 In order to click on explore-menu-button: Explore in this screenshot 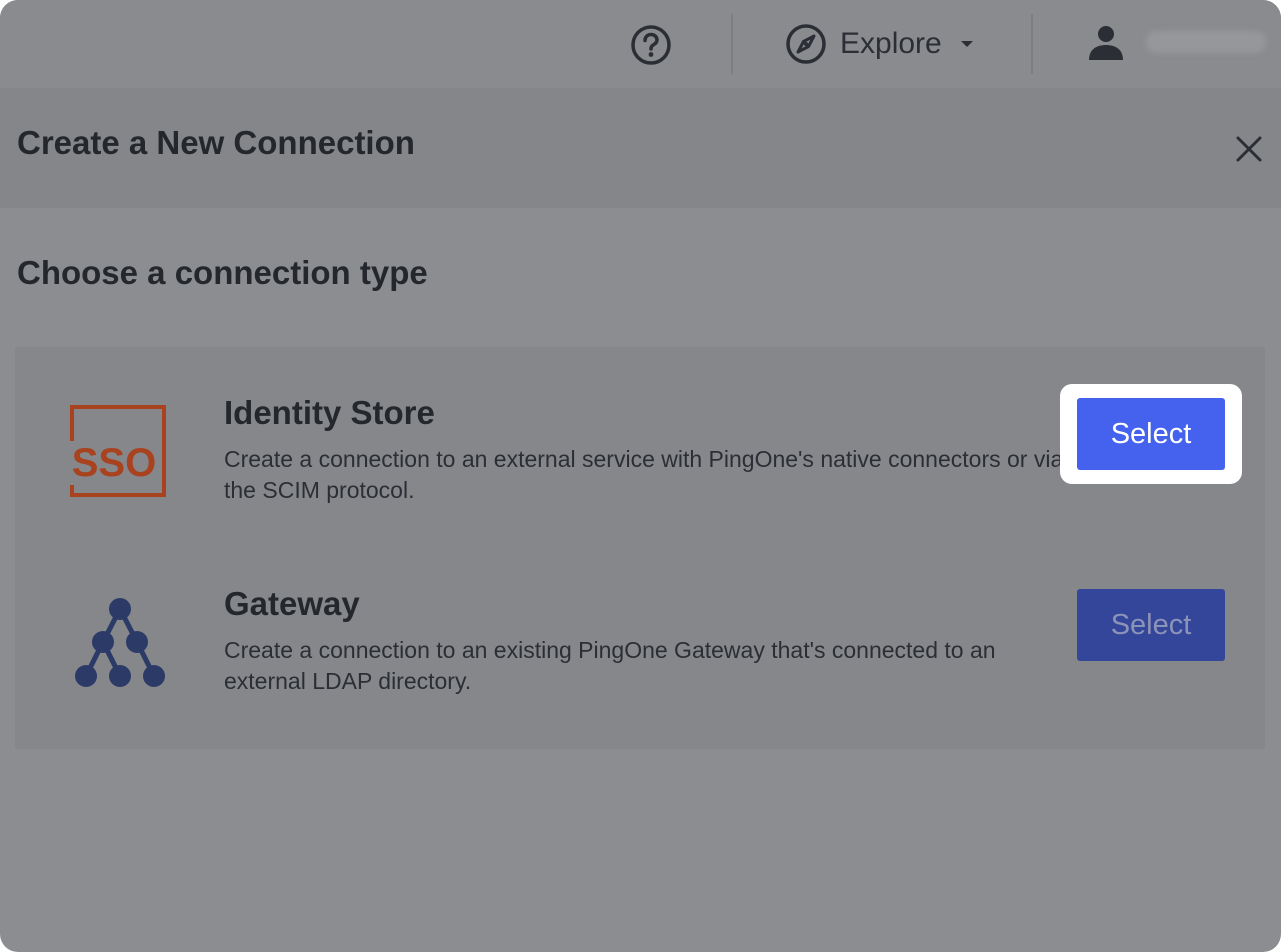, I will do `click(879, 44)`.